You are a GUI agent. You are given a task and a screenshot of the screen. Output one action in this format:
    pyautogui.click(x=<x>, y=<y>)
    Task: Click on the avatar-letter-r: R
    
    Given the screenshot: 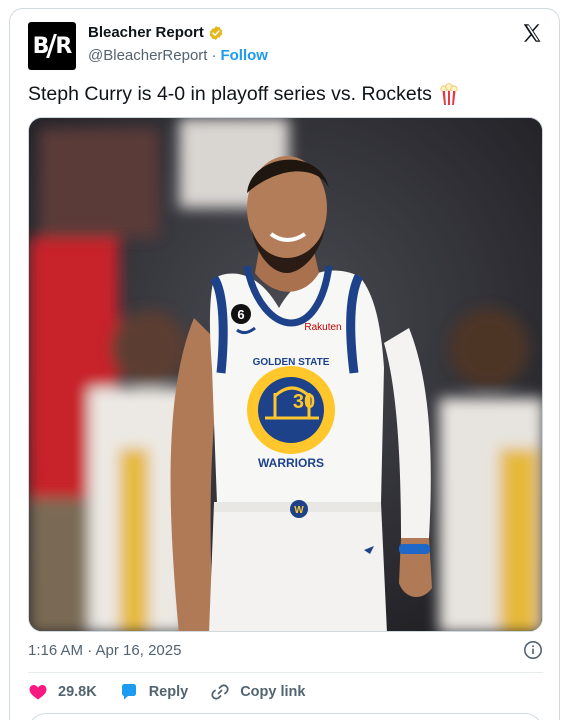 What is the action you would take?
    pyautogui.click(x=63, y=46)
    